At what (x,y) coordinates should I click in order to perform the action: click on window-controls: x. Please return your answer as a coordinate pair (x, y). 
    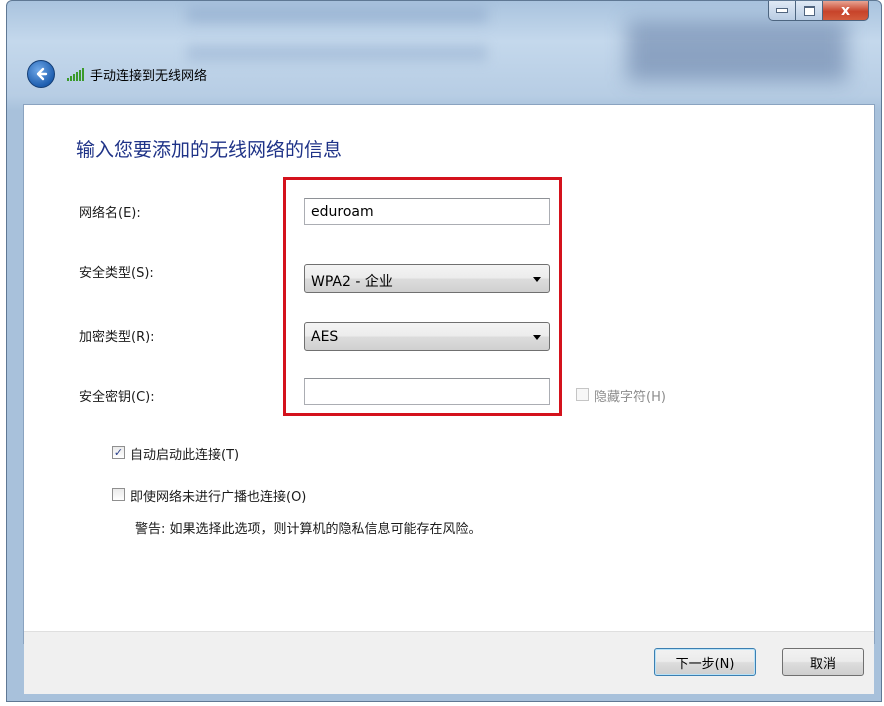
    Looking at the image, I should click on (818, 11).